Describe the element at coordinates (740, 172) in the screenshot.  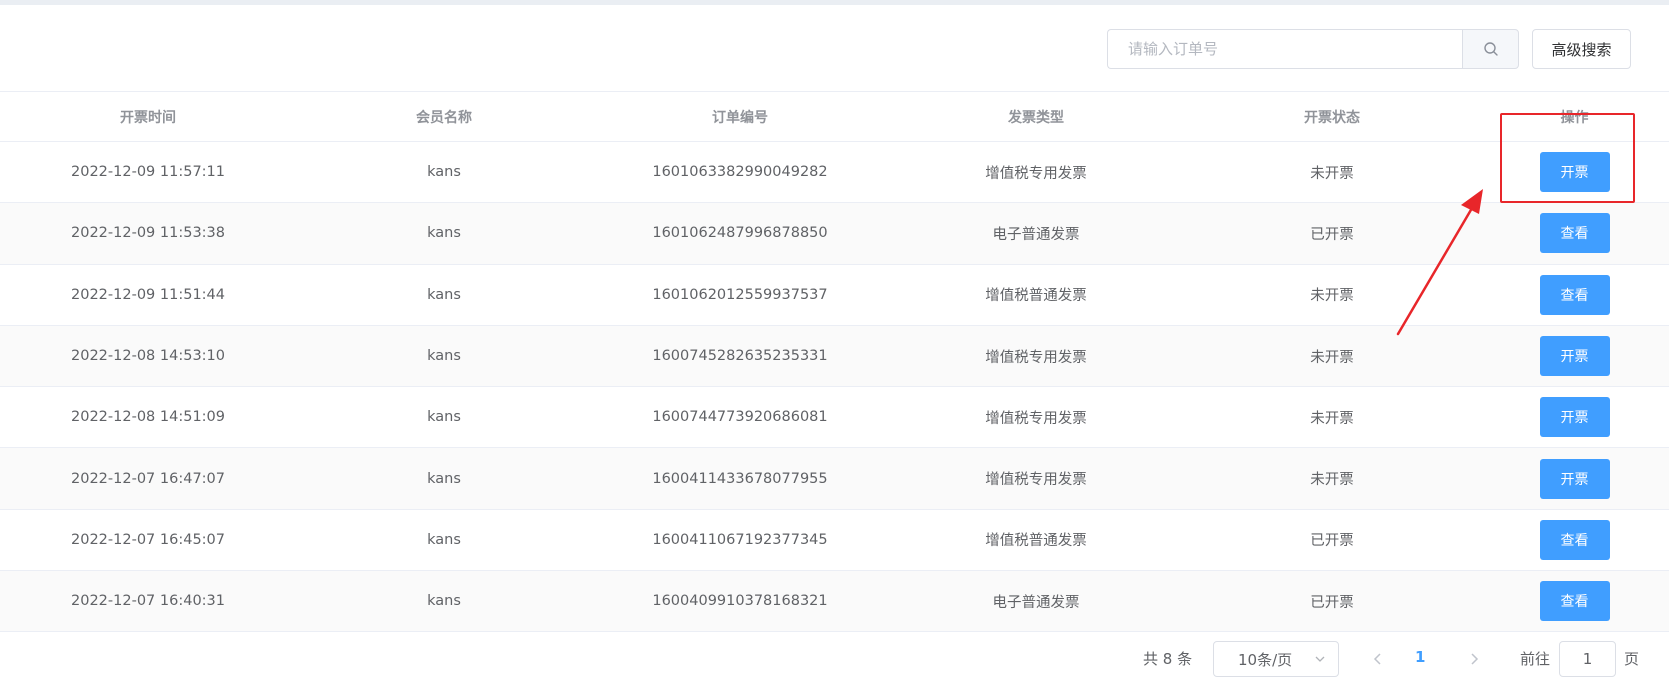
I see `cell-order-no: 1601063382990049282` at that location.